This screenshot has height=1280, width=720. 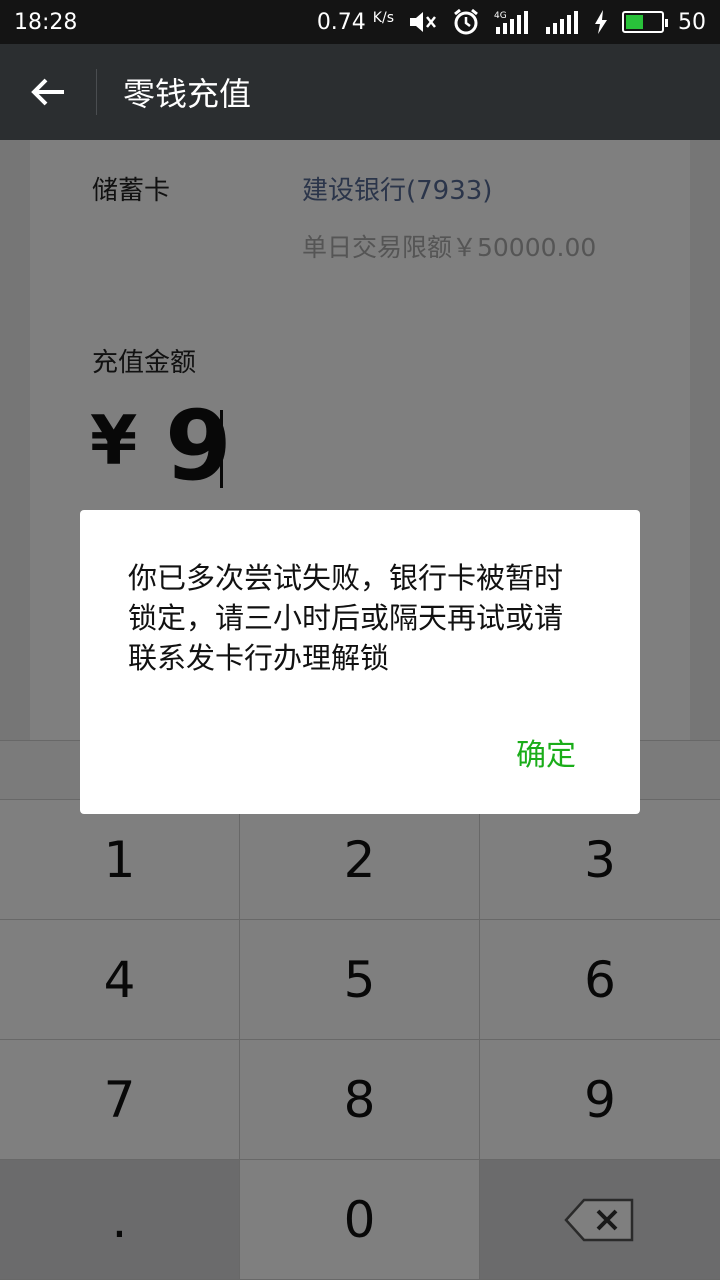 I want to click on back-button, so click(x=48, y=92).